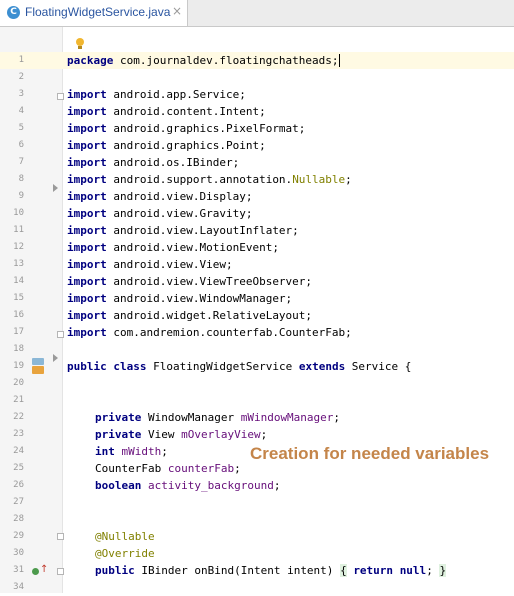 Image resolution: width=514 pixels, height=596 pixels. What do you see at coordinates (13, 12) in the screenshot?
I see `java-class-icon: C` at bounding box center [13, 12].